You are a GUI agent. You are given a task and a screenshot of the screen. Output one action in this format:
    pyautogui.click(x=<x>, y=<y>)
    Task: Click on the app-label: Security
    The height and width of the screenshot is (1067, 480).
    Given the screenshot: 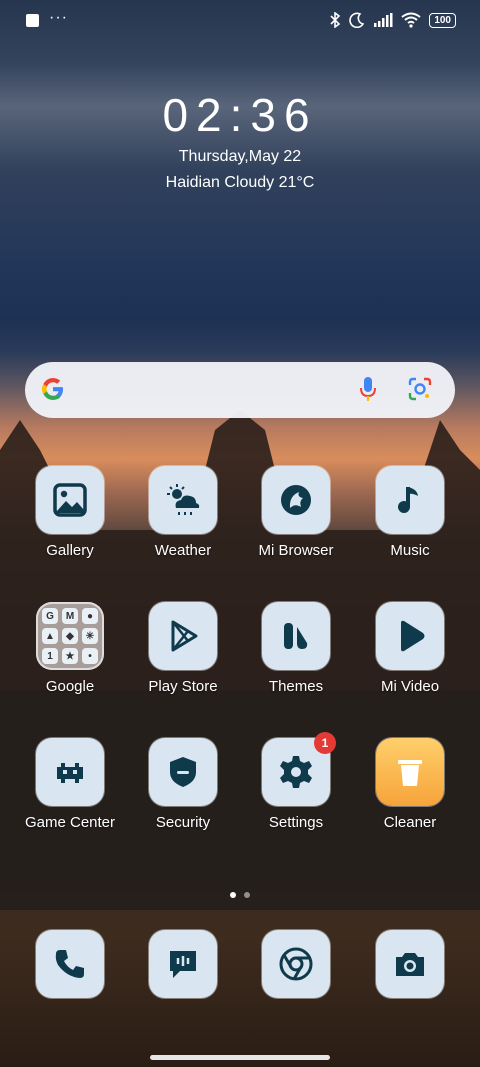 What is the action you would take?
    pyautogui.click(x=183, y=822)
    